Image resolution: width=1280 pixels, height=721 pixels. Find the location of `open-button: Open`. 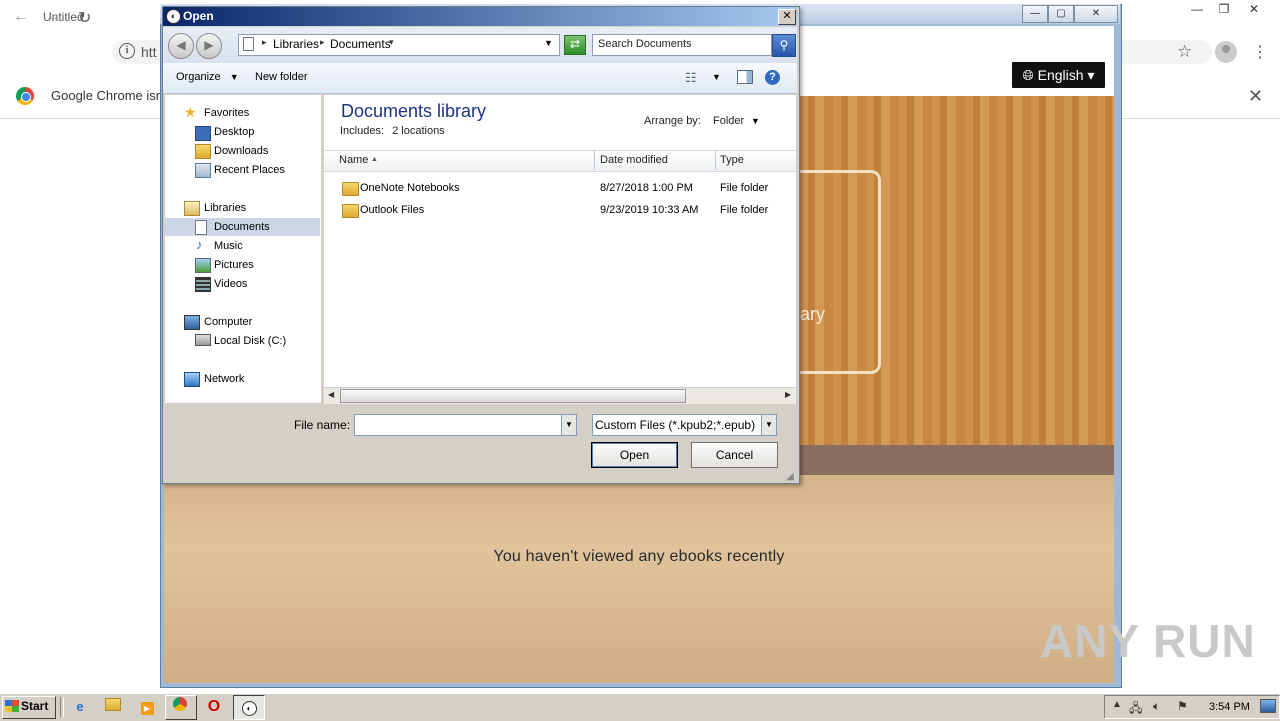

open-button: Open is located at coordinates (634, 455).